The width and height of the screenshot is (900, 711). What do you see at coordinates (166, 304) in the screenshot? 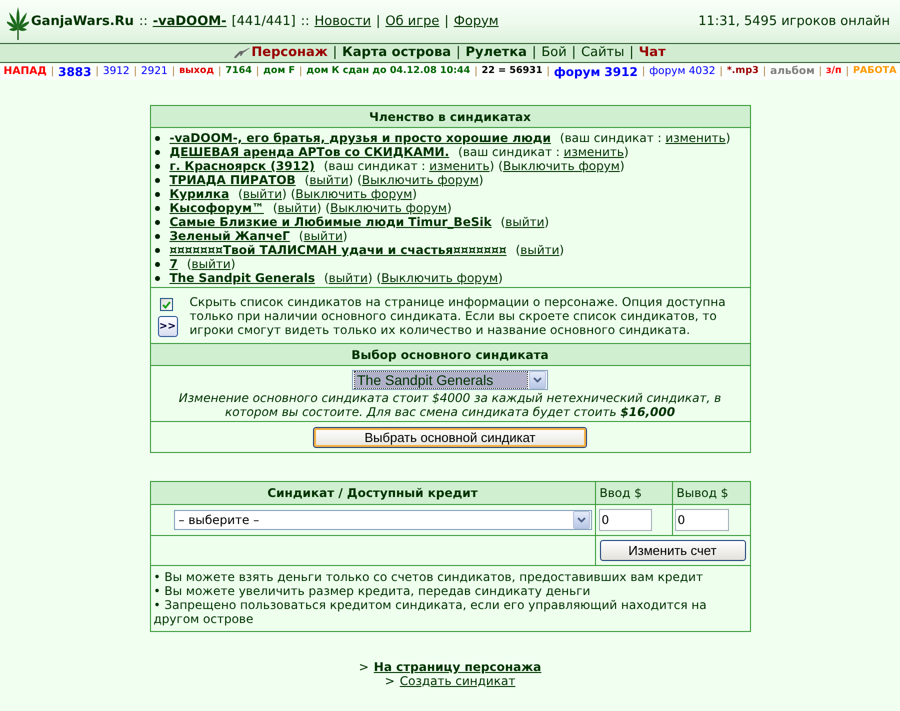
I see `checkbox` at bounding box center [166, 304].